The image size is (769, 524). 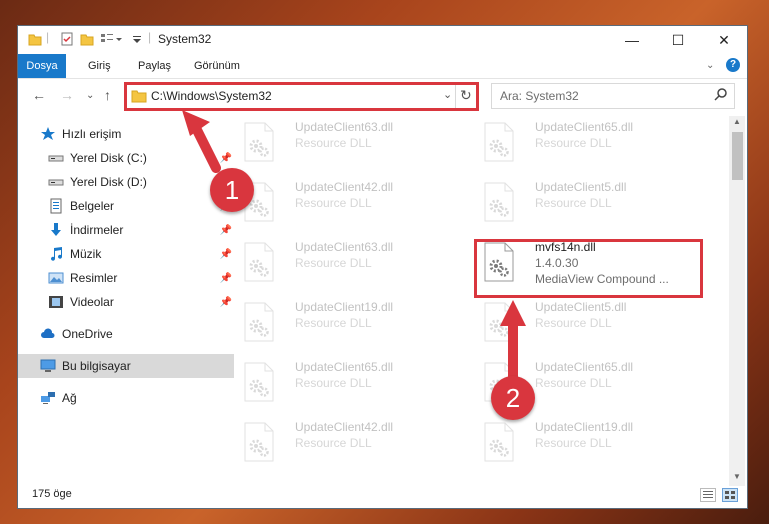 I want to click on step-2-badge: 2, so click(x=513, y=398).